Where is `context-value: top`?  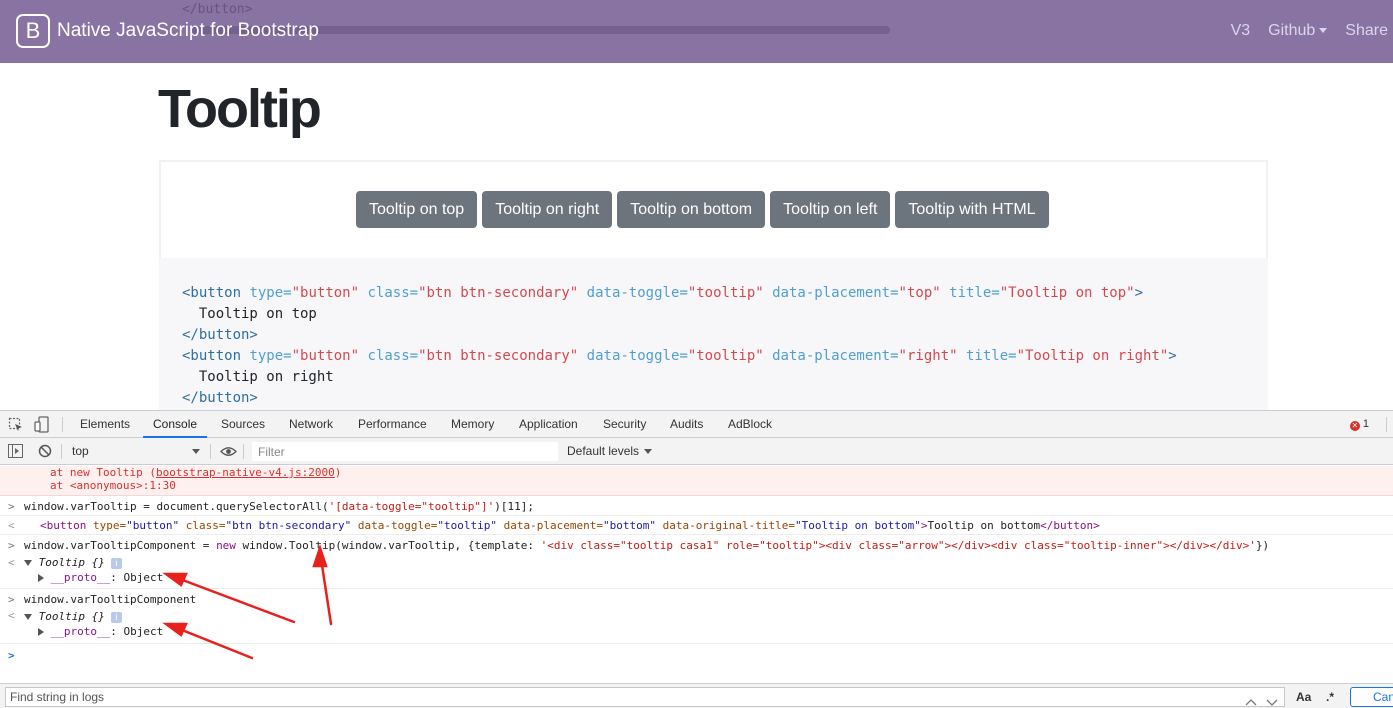
context-value: top is located at coordinates (80, 451).